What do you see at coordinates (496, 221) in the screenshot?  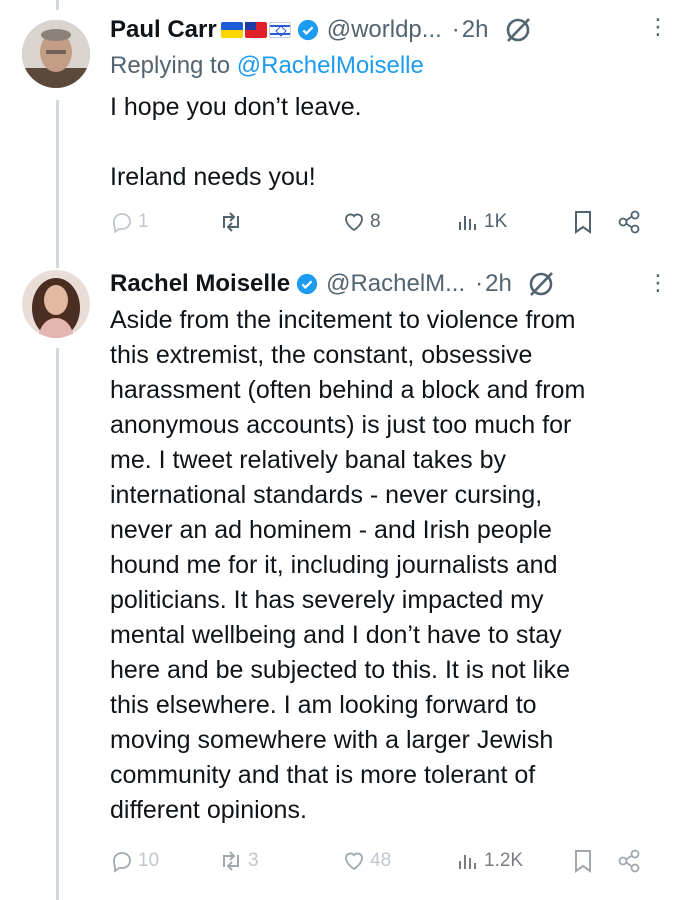 I see `views-count: 1K` at bounding box center [496, 221].